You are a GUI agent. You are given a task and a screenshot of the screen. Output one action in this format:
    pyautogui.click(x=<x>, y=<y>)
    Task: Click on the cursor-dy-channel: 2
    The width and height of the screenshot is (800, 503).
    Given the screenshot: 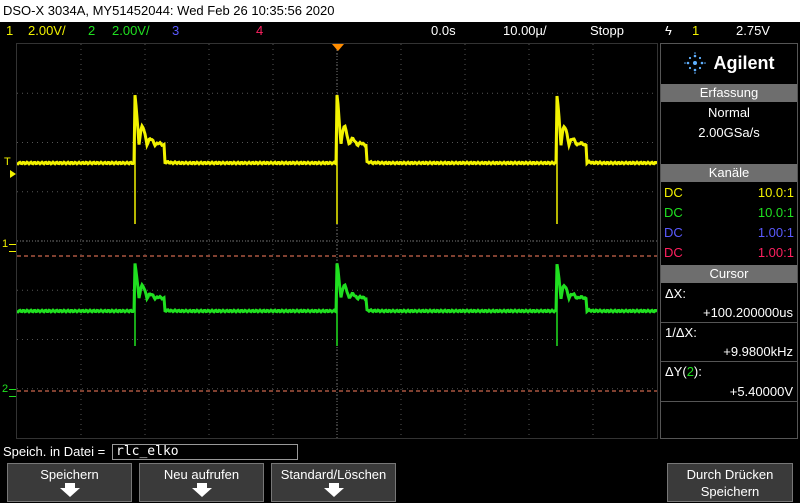 What is the action you would take?
    pyautogui.click(x=690, y=371)
    